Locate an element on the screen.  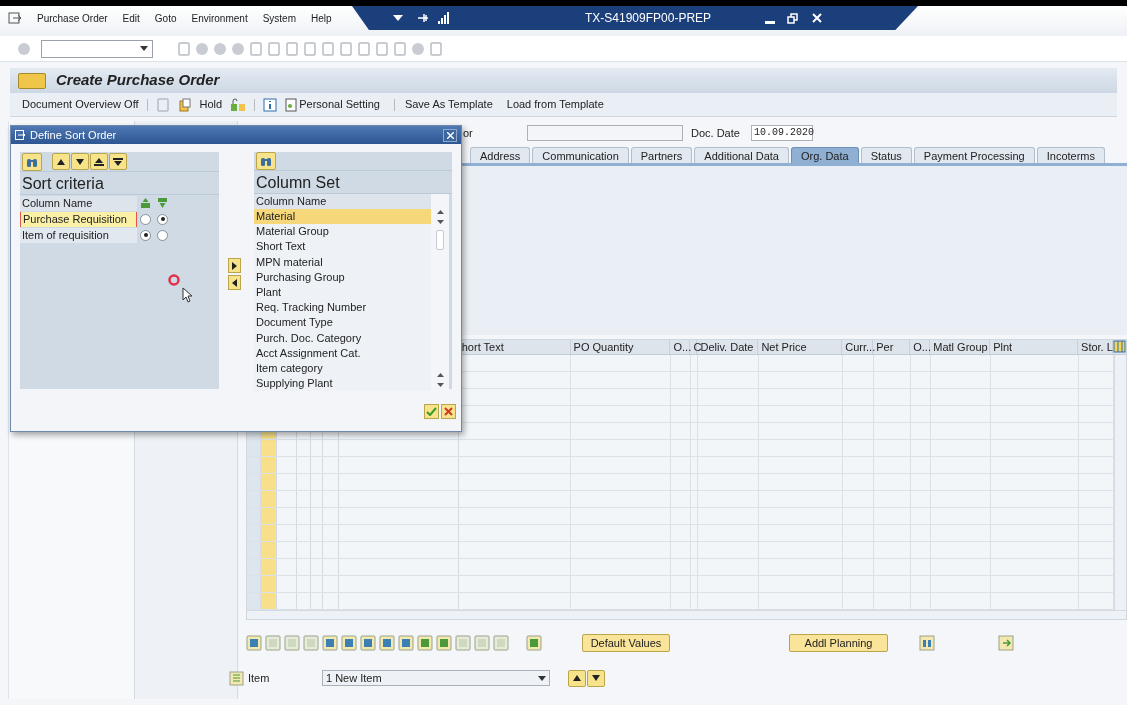
personal-setting-button: Personal Setting is located at coordinates (332, 104).